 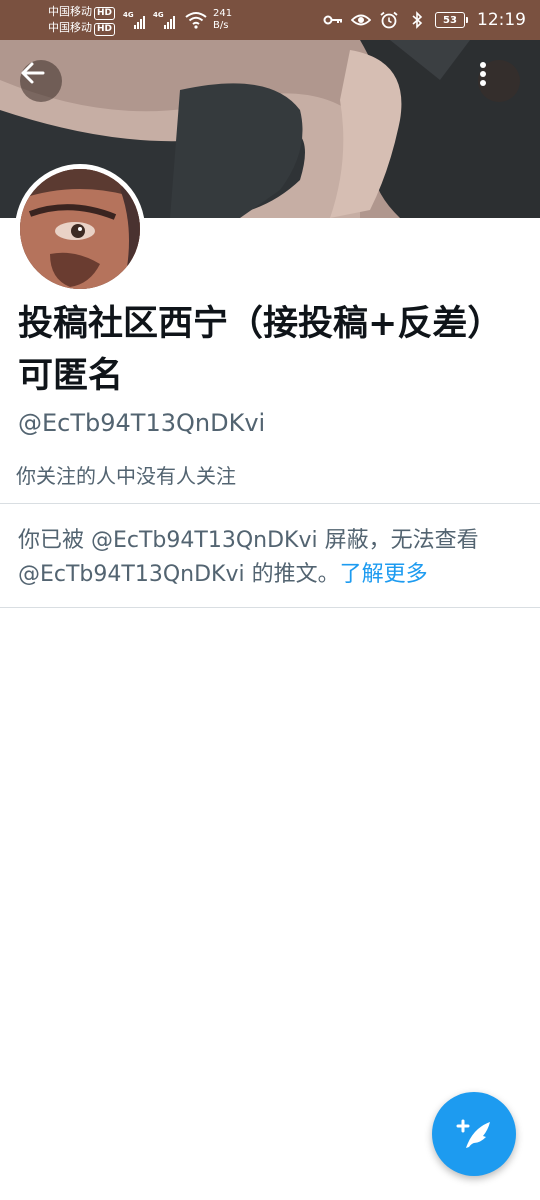 What do you see at coordinates (270, 20) in the screenshot?
I see `status-bar: 中国移动 HD 中国移动 HD 4G 4G 241 B/s 53 12:19` at bounding box center [270, 20].